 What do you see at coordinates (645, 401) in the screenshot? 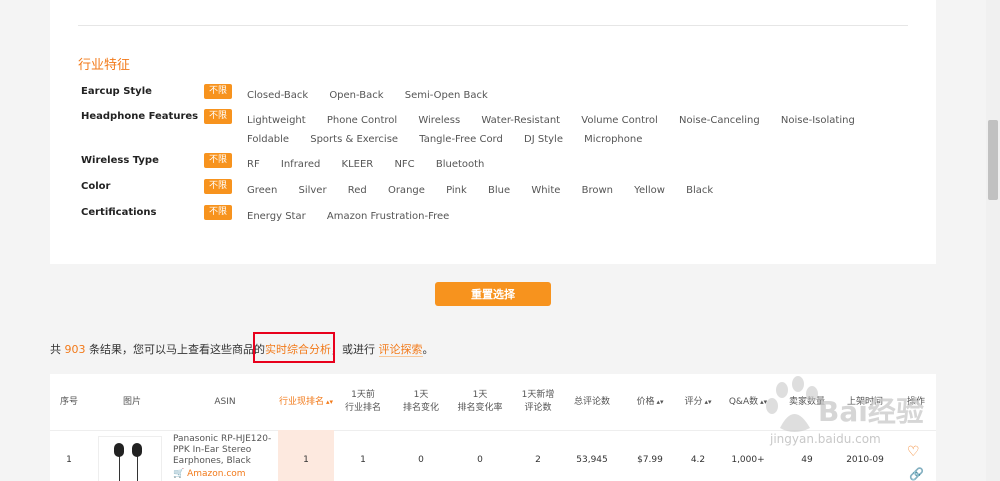
I see `header-price-label: 价格` at bounding box center [645, 401].